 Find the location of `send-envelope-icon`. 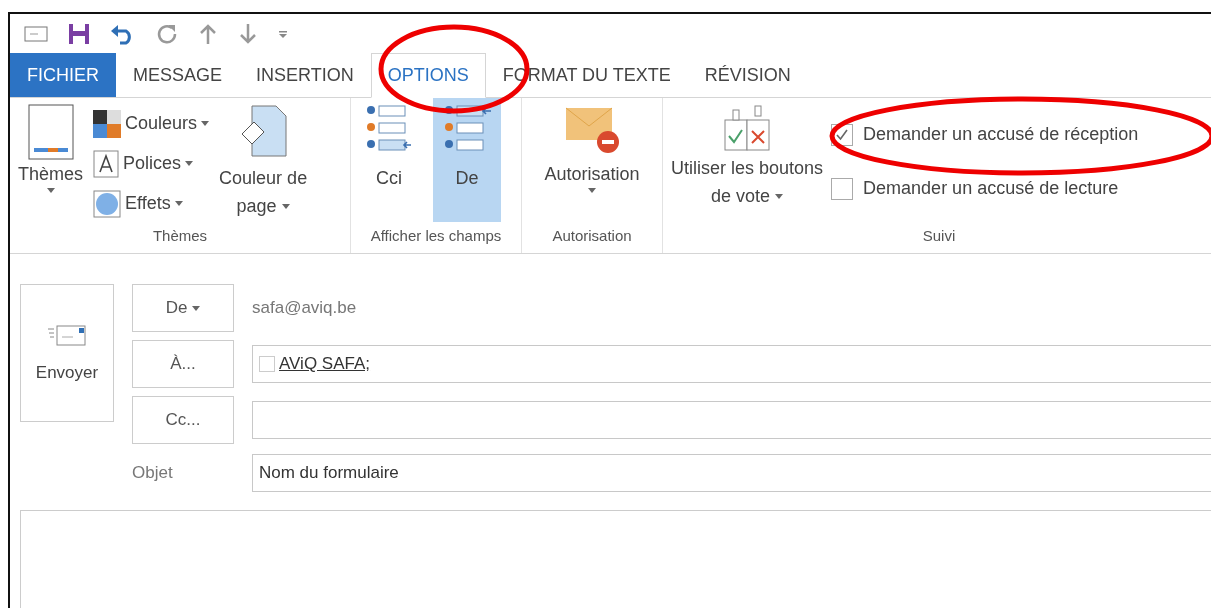

send-envelope-icon is located at coordinates (67, 335).